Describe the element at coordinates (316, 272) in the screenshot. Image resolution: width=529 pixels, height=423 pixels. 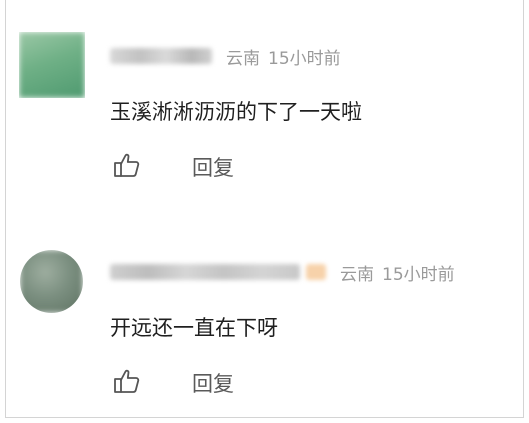
I see `user-badge-blurred` at that location.